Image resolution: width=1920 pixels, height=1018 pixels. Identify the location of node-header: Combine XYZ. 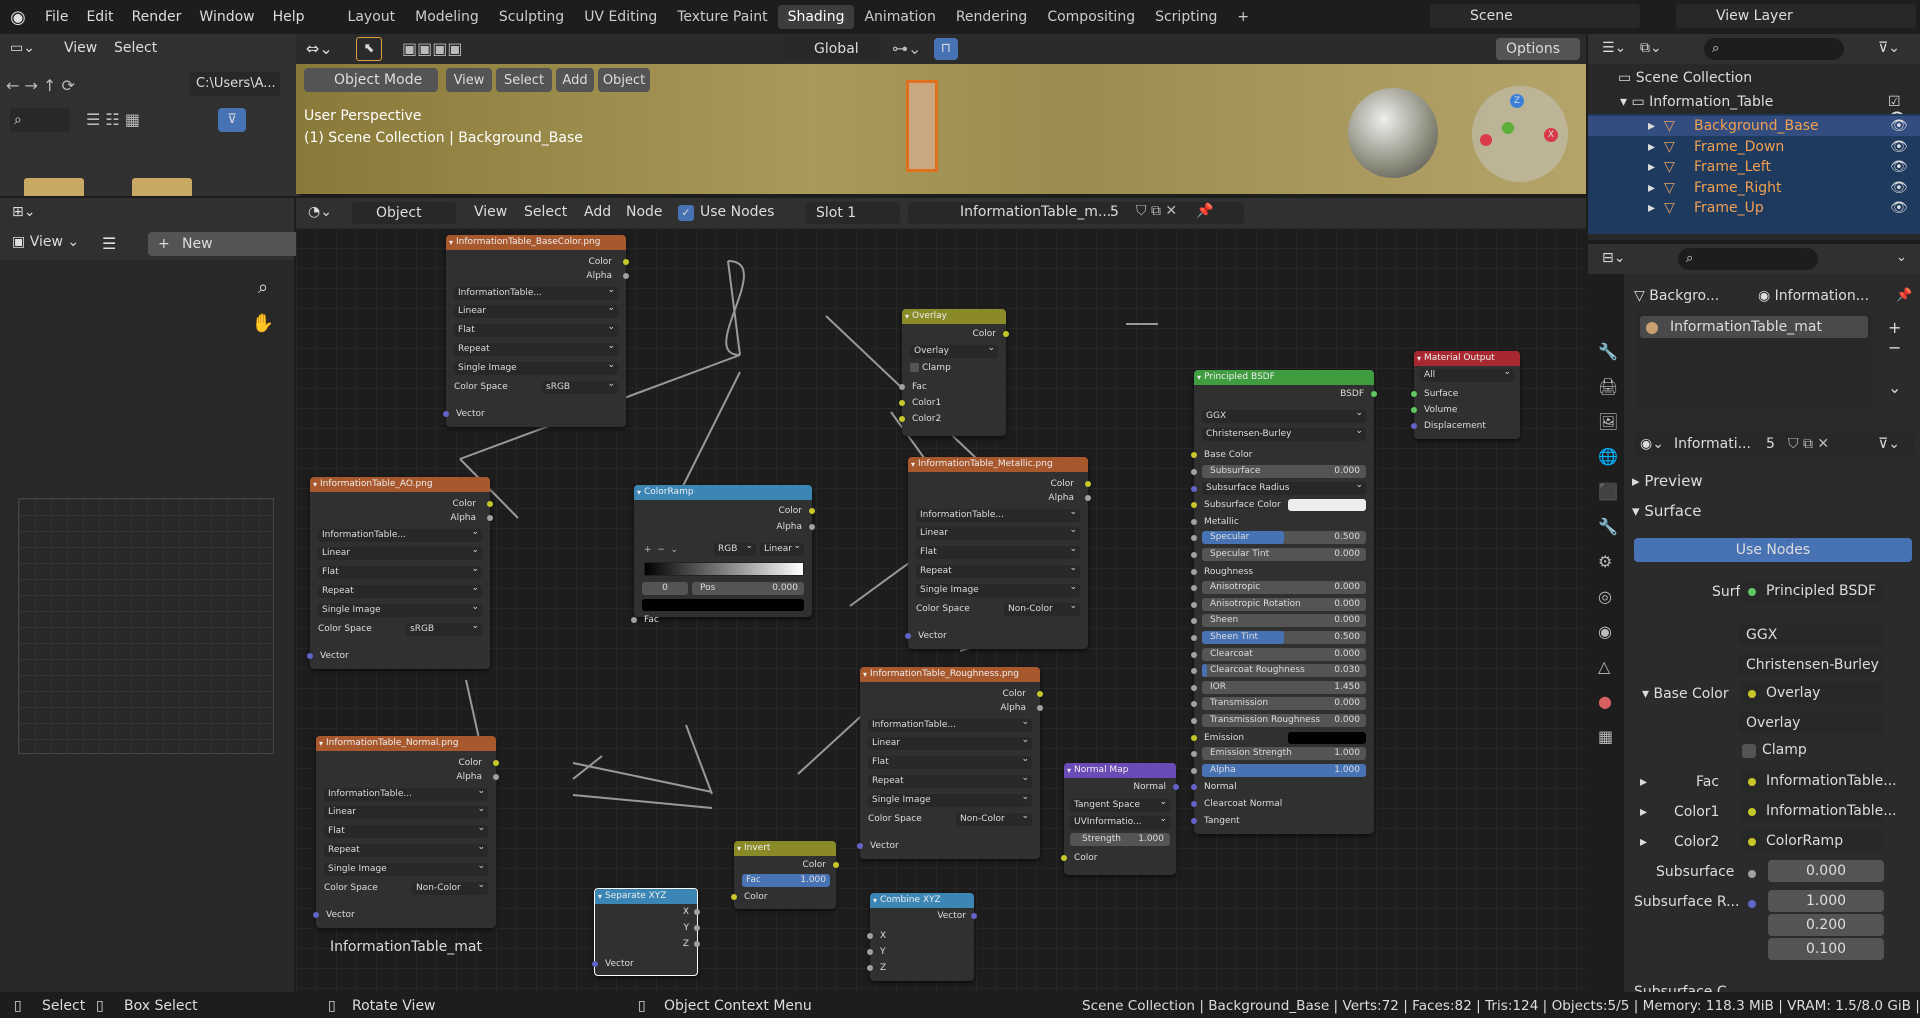
(922, 900).